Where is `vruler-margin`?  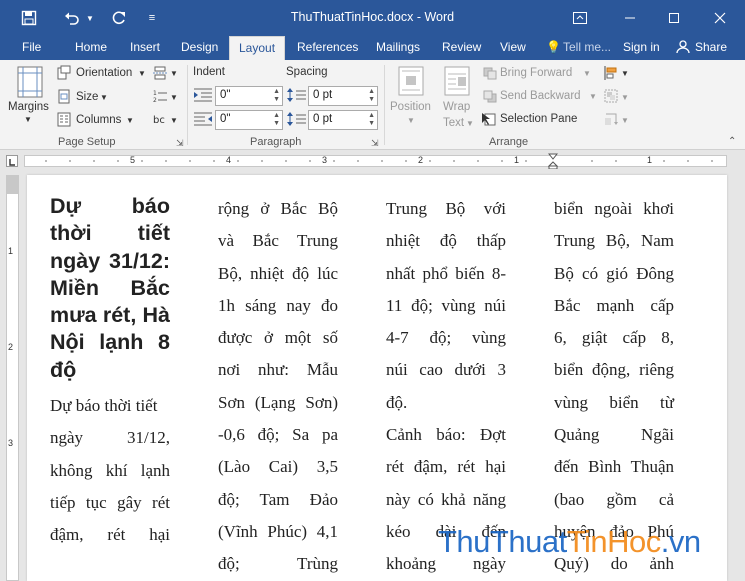 vruler-margin is located at coordinates (12, 185).